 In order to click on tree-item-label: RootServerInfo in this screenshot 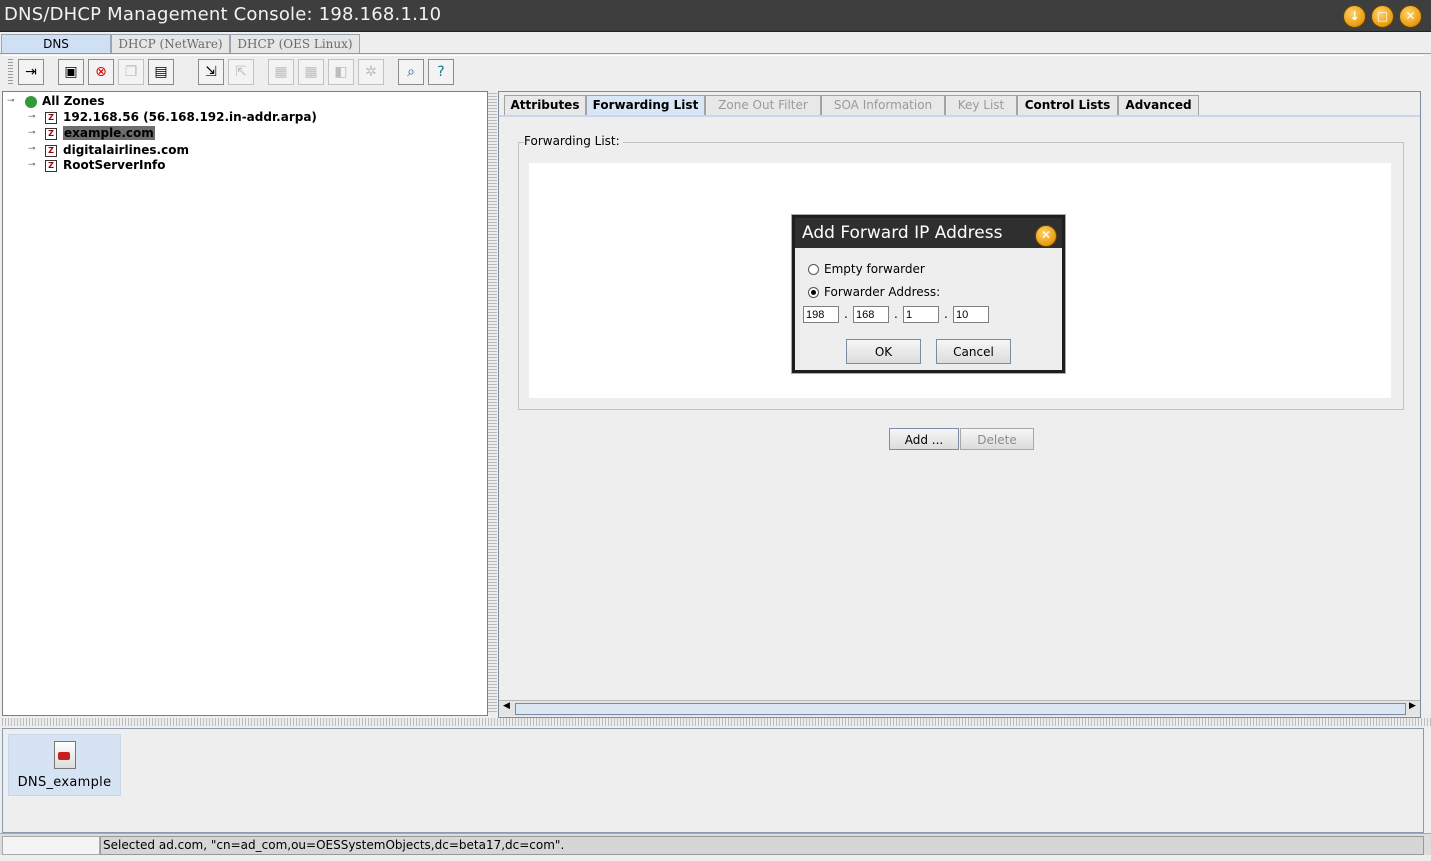, I will do `click(114, 165)`.